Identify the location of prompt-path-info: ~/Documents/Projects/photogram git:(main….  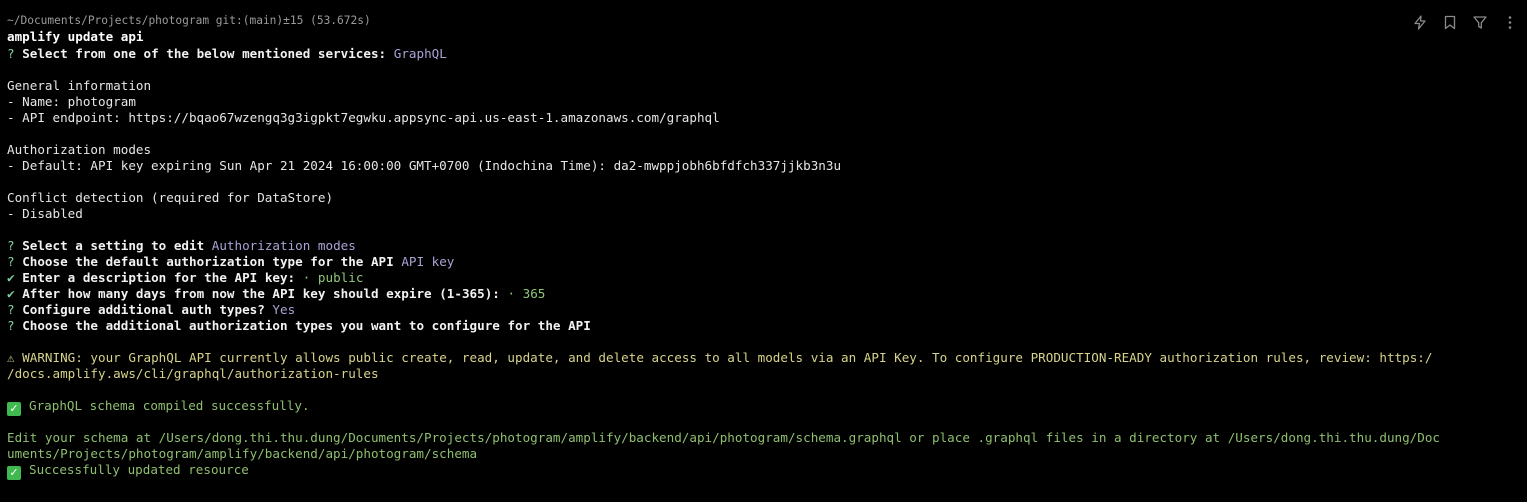
(189, 20).